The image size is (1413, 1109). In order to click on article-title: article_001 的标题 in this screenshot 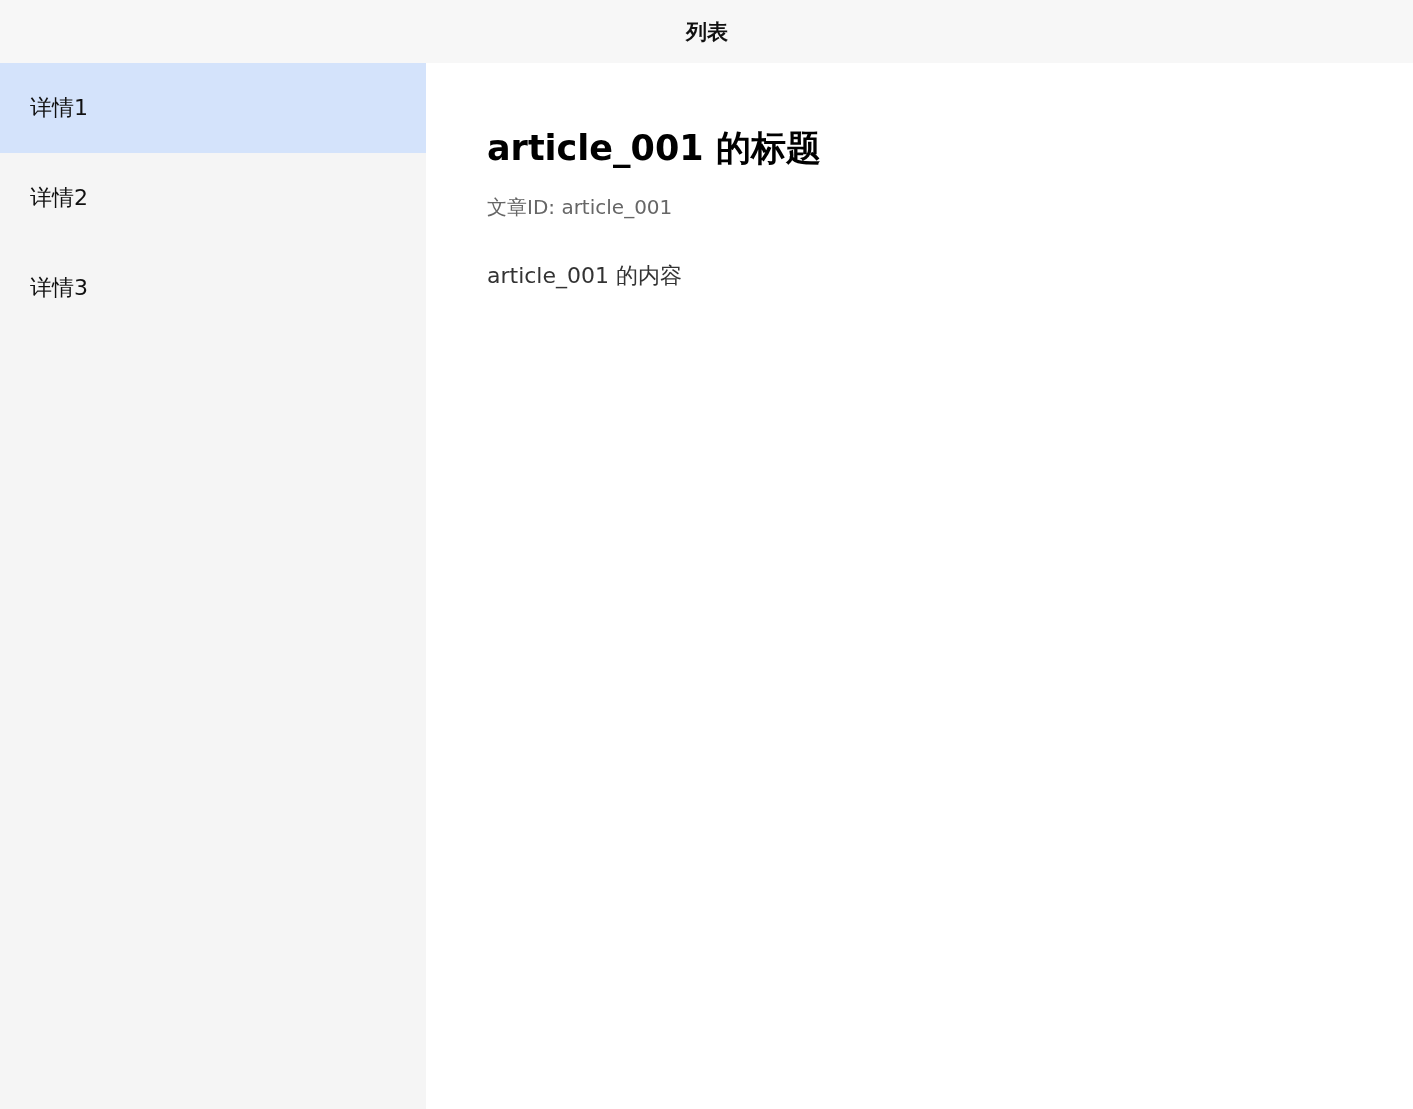, I will do `click(654, 148)`.